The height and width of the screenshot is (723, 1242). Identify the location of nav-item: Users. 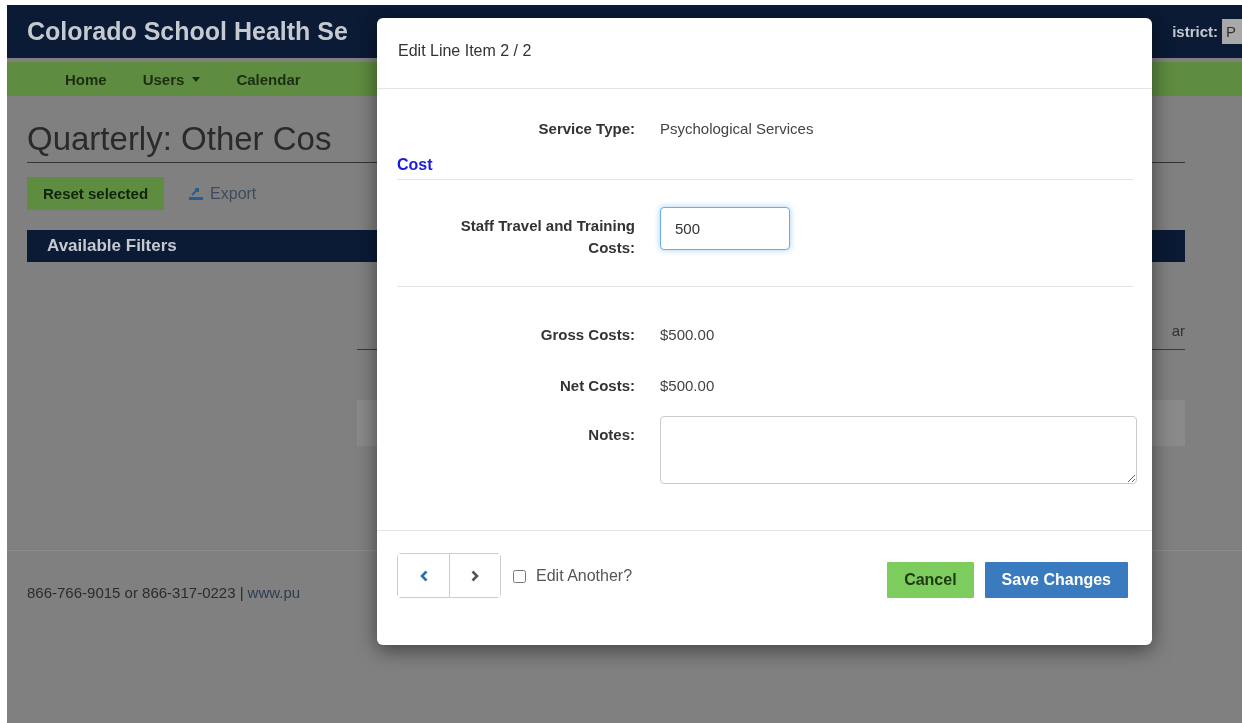
(171, 79).